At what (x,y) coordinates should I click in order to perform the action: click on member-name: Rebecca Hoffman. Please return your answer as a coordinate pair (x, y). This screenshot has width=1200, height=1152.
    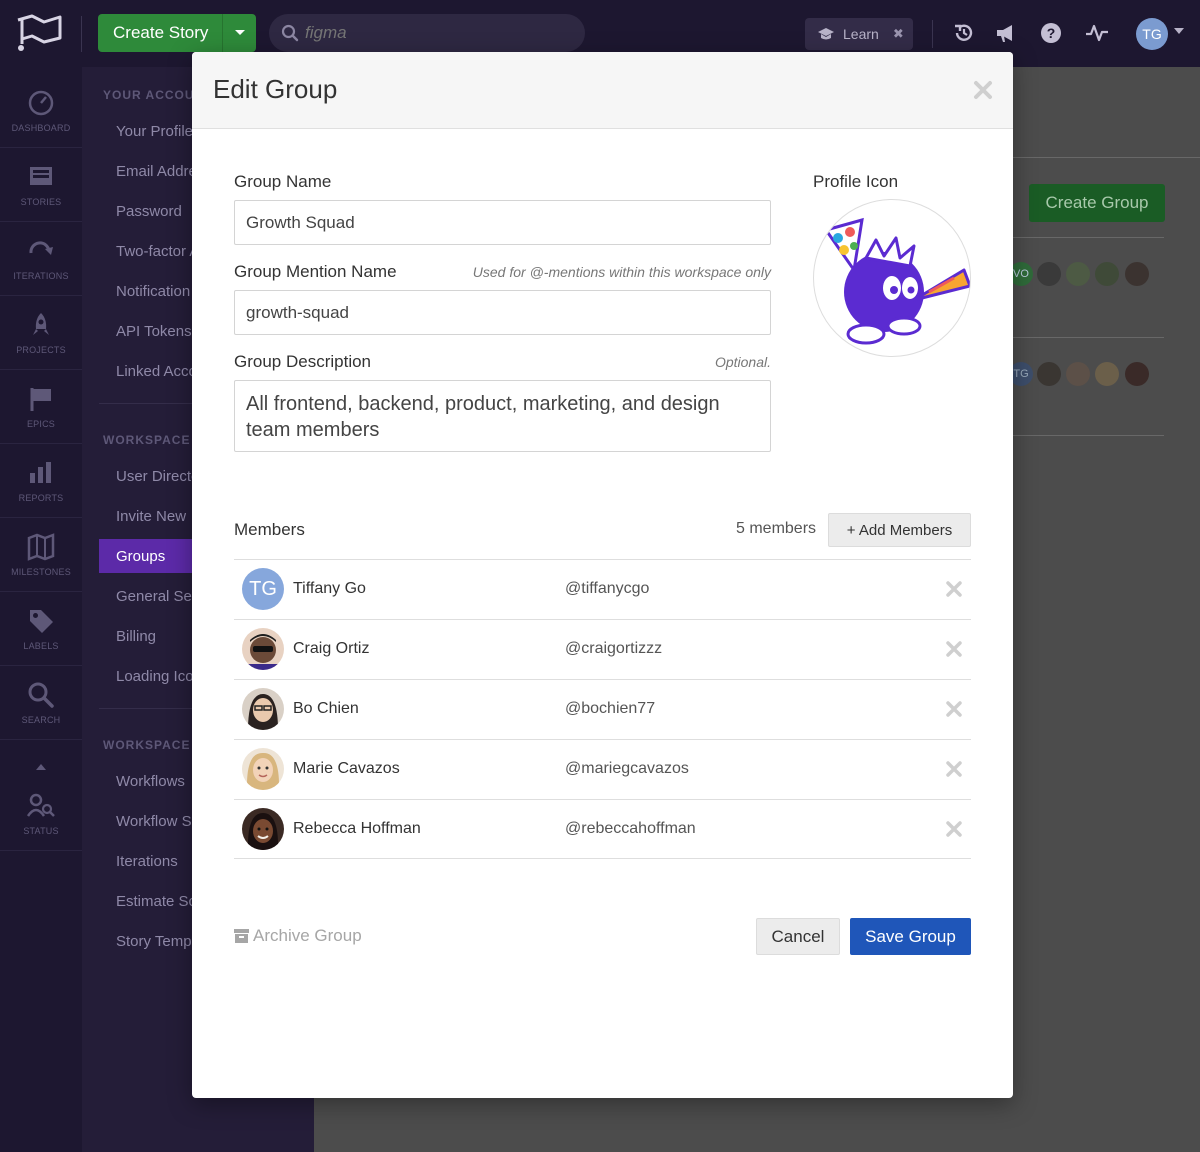
    Looking at the image, I should click on (357, 828).